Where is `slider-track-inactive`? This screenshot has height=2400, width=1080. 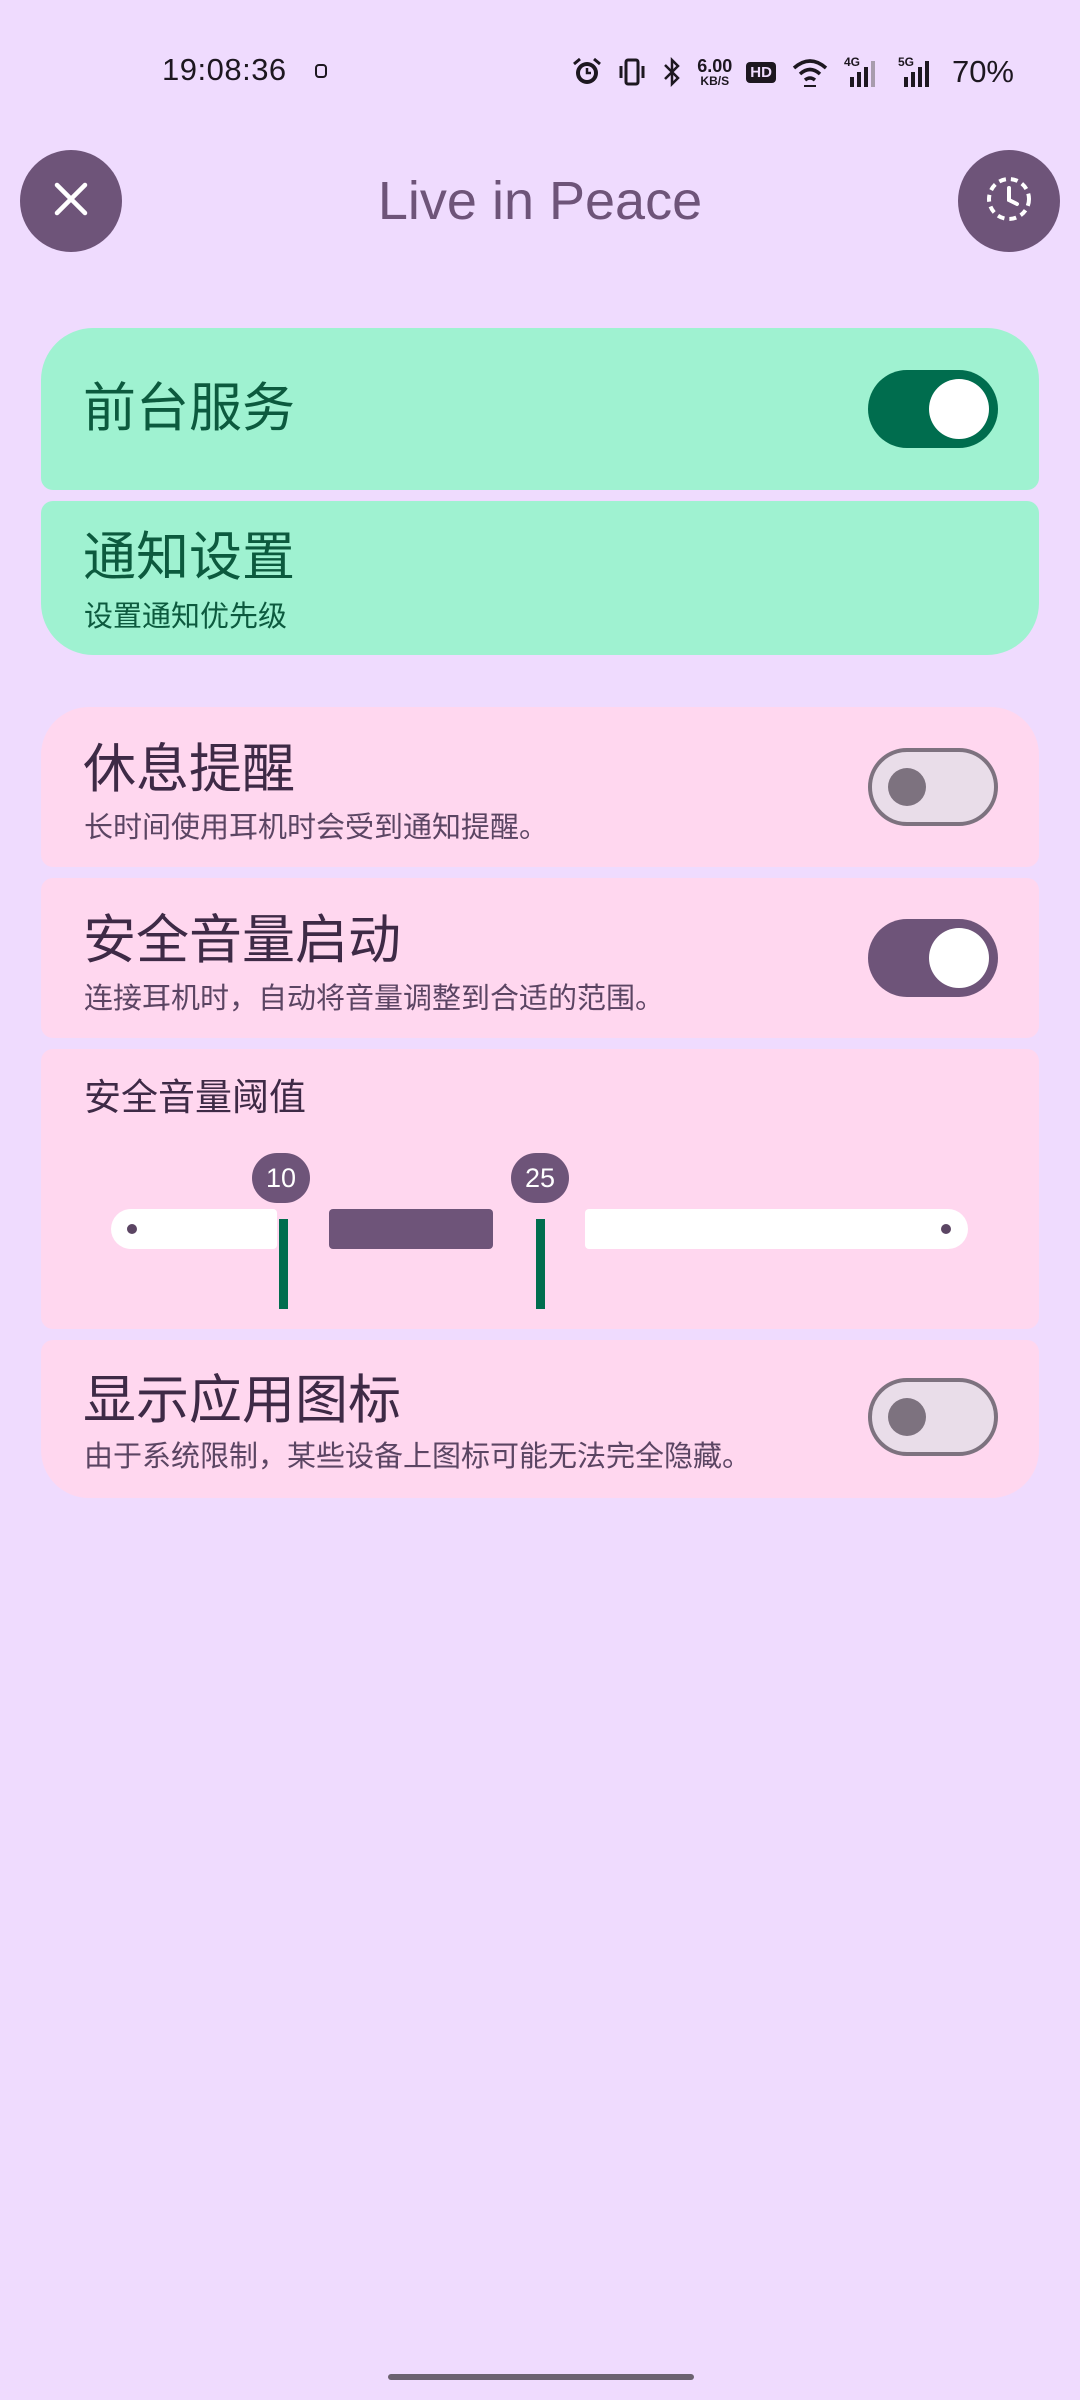
slider-track-inactive is located at coordinates (776, 1229).